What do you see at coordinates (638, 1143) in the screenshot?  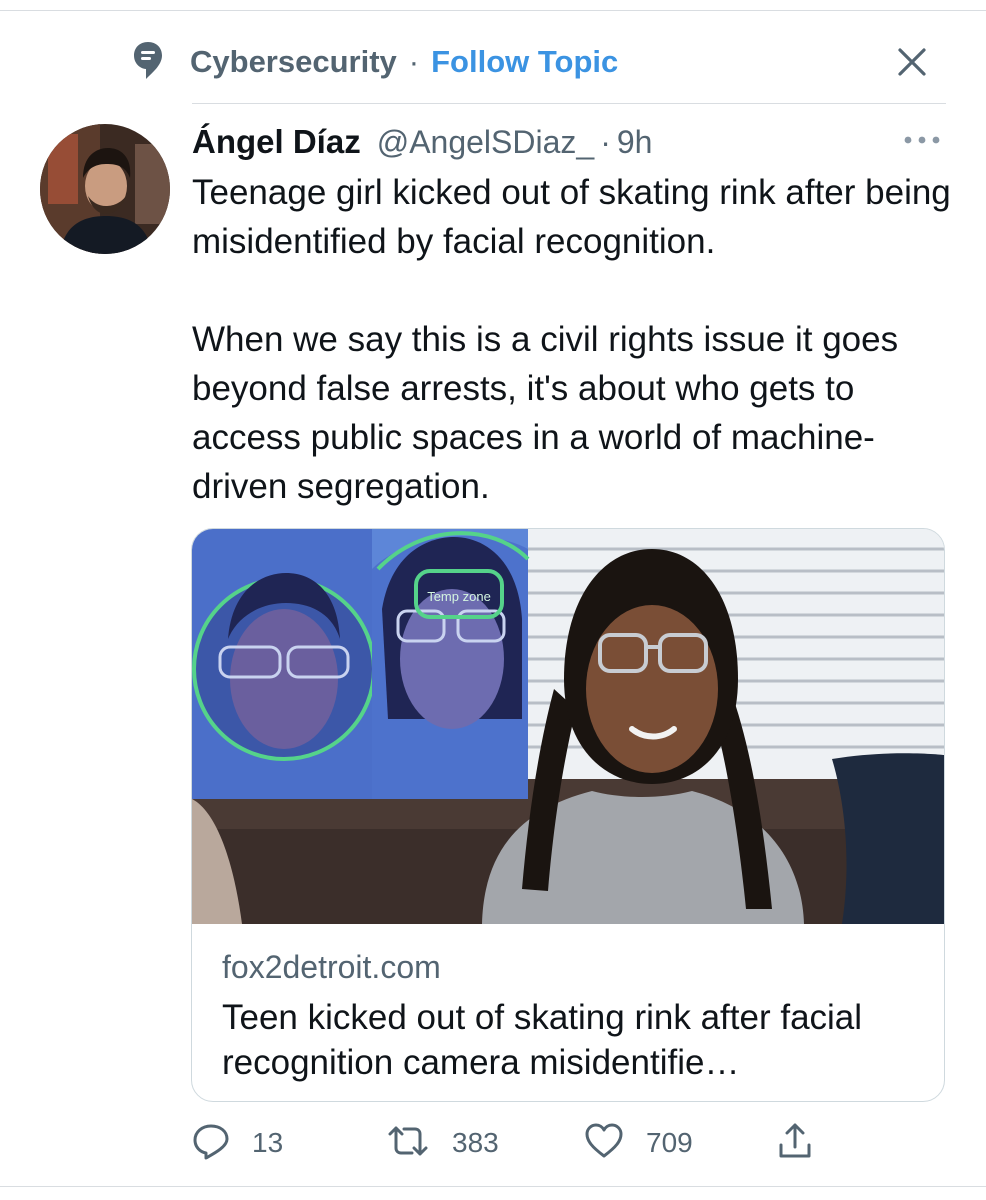 I see `like-button: 709` at bounding box center [638, 1143].